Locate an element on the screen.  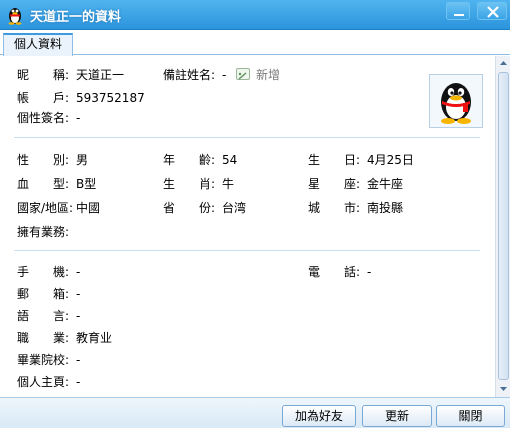
close-icon is located at coordinates (493, 12).